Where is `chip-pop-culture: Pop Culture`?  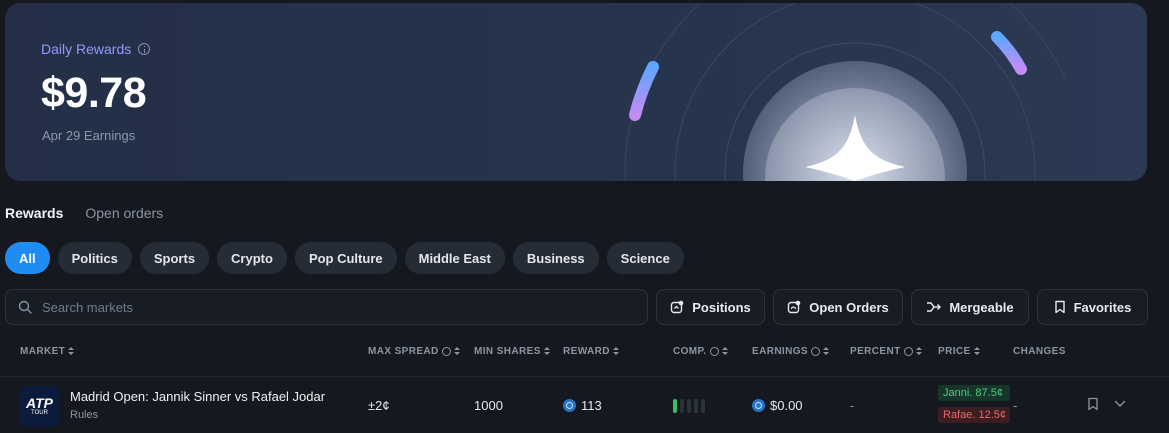
chip-pop-culture: Pop Culture is located at coordinates (345, 258).